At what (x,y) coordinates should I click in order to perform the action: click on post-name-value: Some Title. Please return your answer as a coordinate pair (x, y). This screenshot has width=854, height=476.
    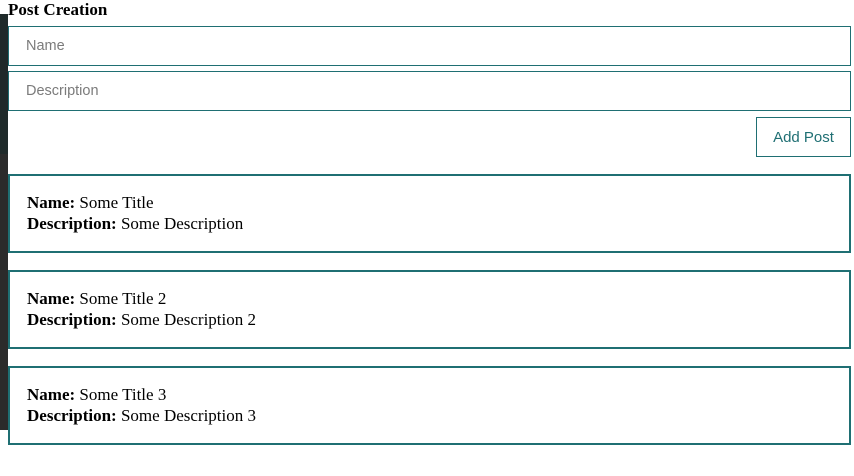
    Looking at the image, I should click on (116, 202).